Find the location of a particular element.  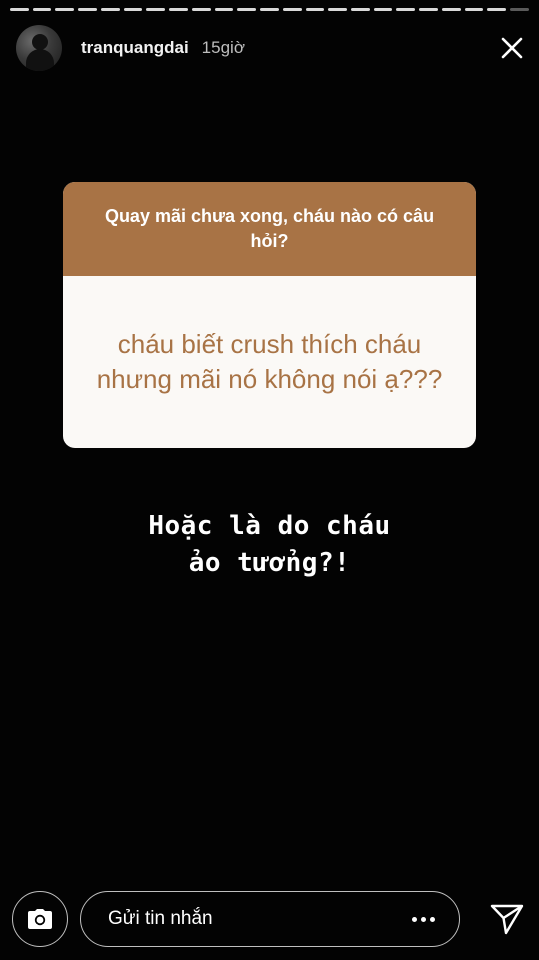

send-button is located at coordinates (507, 919).